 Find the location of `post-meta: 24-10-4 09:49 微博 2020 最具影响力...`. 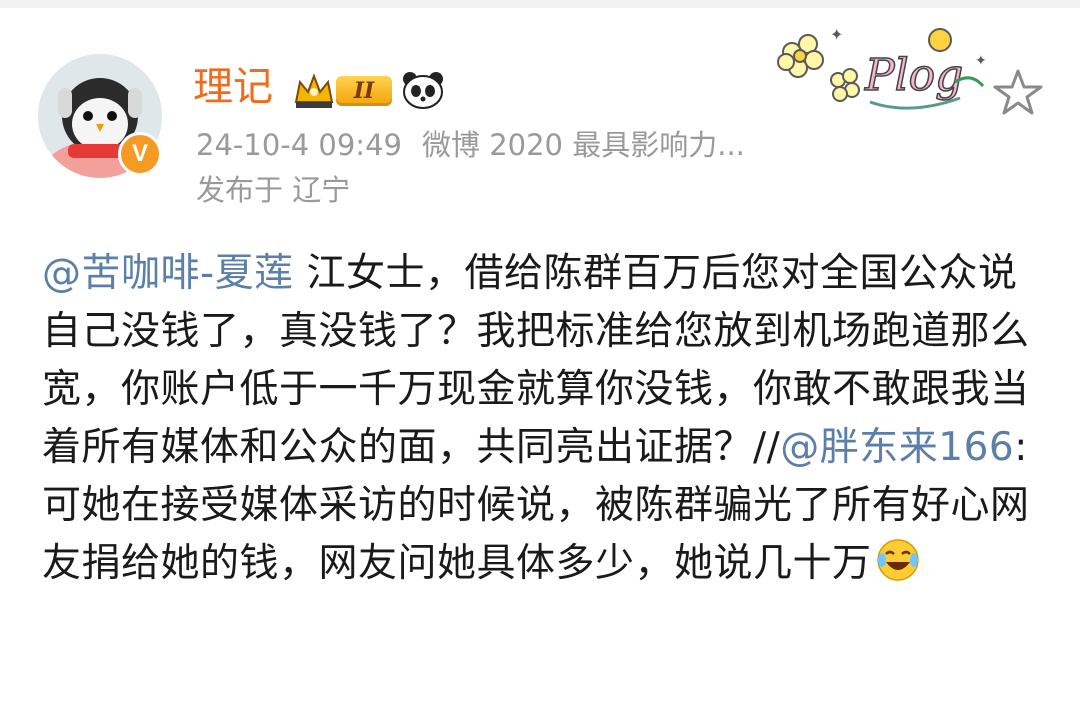

post-meta: 24-10-4 09:49 微博 2020 最具影响力... is located at coordinates (480, 145).